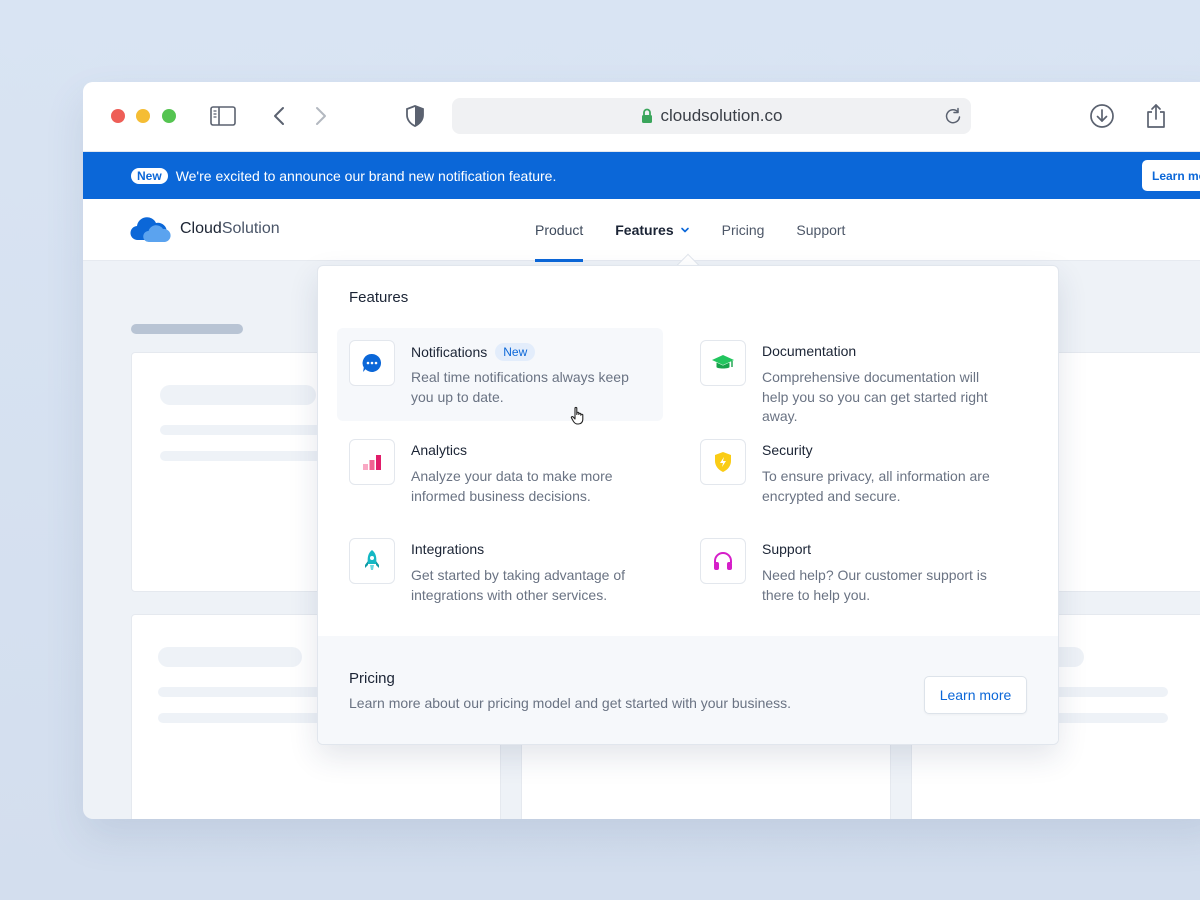 Image resolution: width=1200 pixels, height=900 pixels. I want to click on address-bar: cloudsolution.co, so click(711, 116).